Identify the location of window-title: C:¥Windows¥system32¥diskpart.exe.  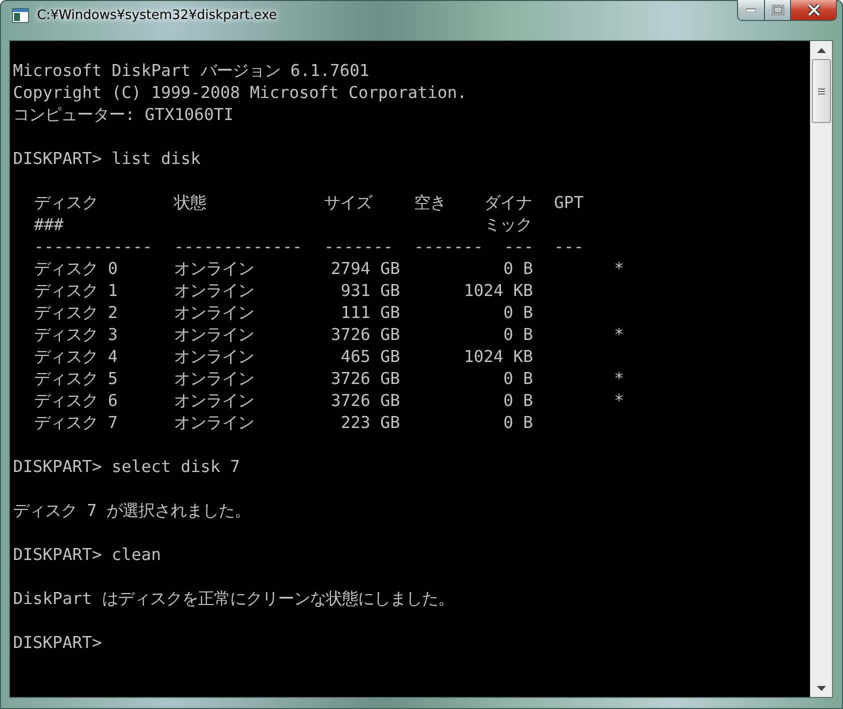
(157, 15).